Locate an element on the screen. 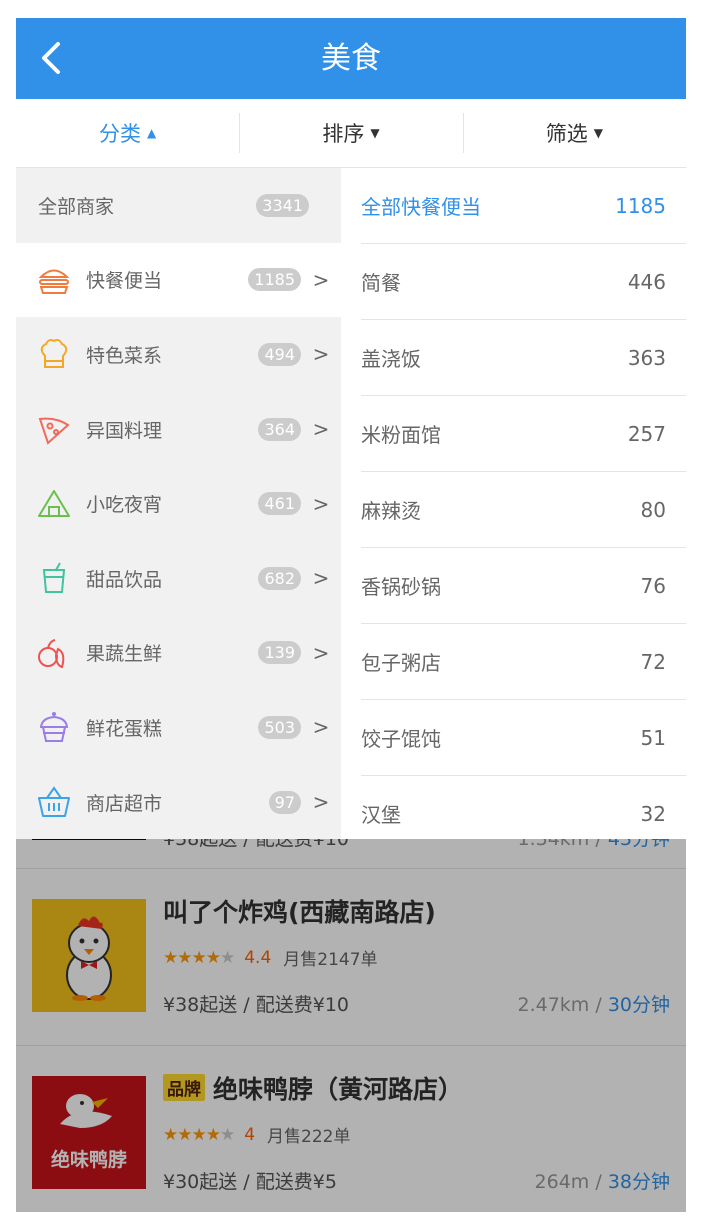 The image size is (704, 1222). subcategory-label: 香锅砂锅 is located at coordinates (401, 587).